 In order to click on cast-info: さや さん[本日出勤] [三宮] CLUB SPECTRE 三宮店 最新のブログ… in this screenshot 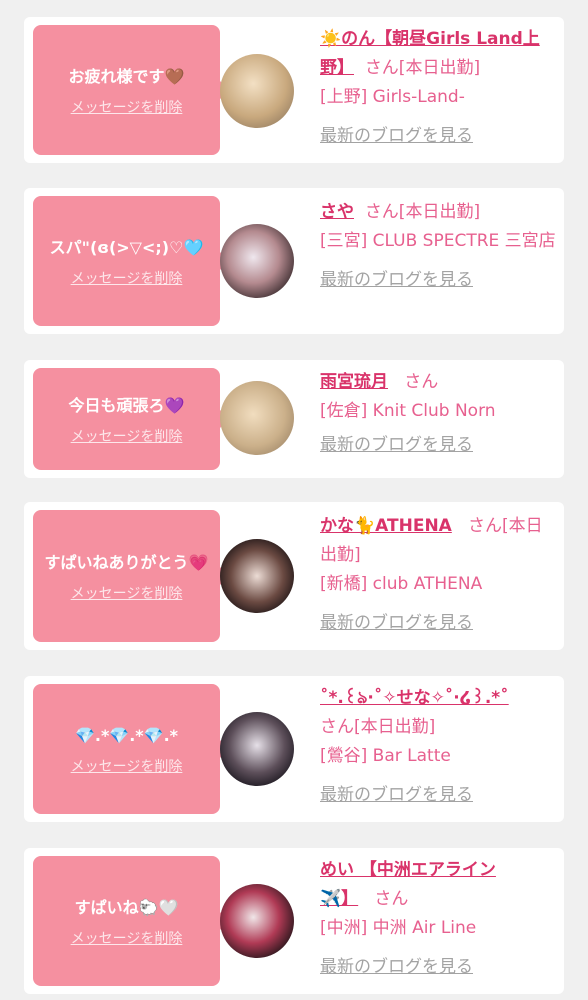, I will do `click(439, 246)`.